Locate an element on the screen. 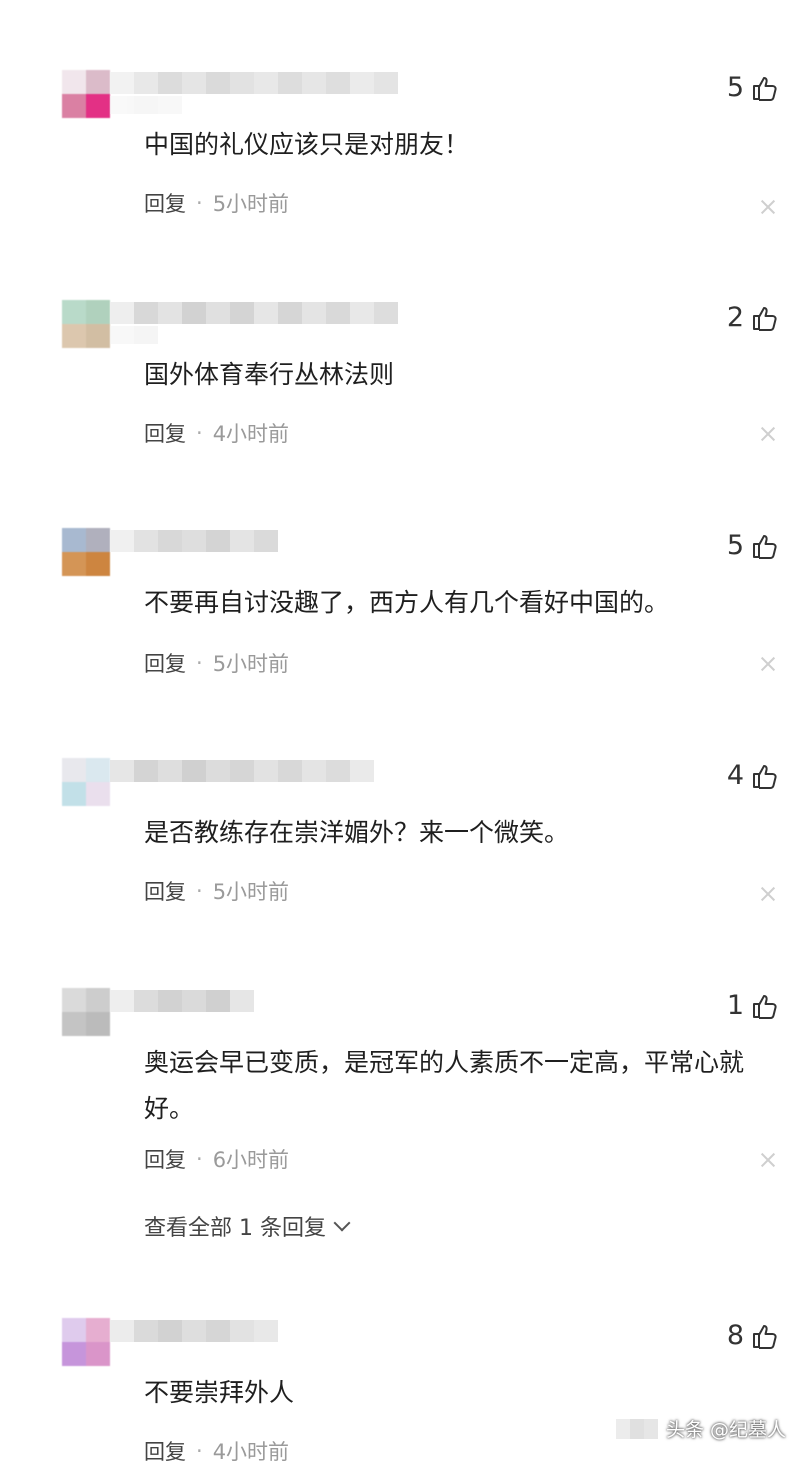  comment-meta: 回复 · 6小时前 is located at coordinates (216, 1159).